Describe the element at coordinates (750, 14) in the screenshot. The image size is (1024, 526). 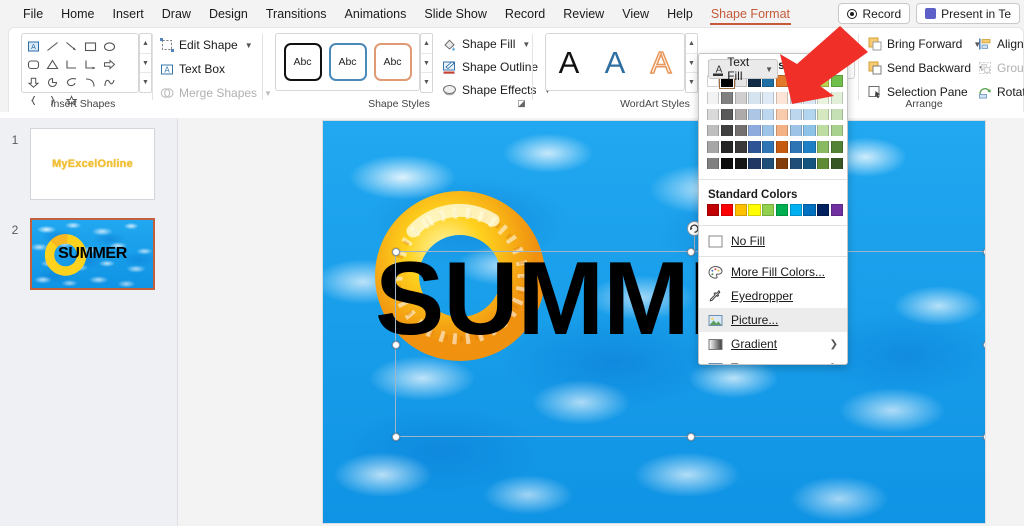
I see `menu-item-shape-format: Shape Format` at that location.